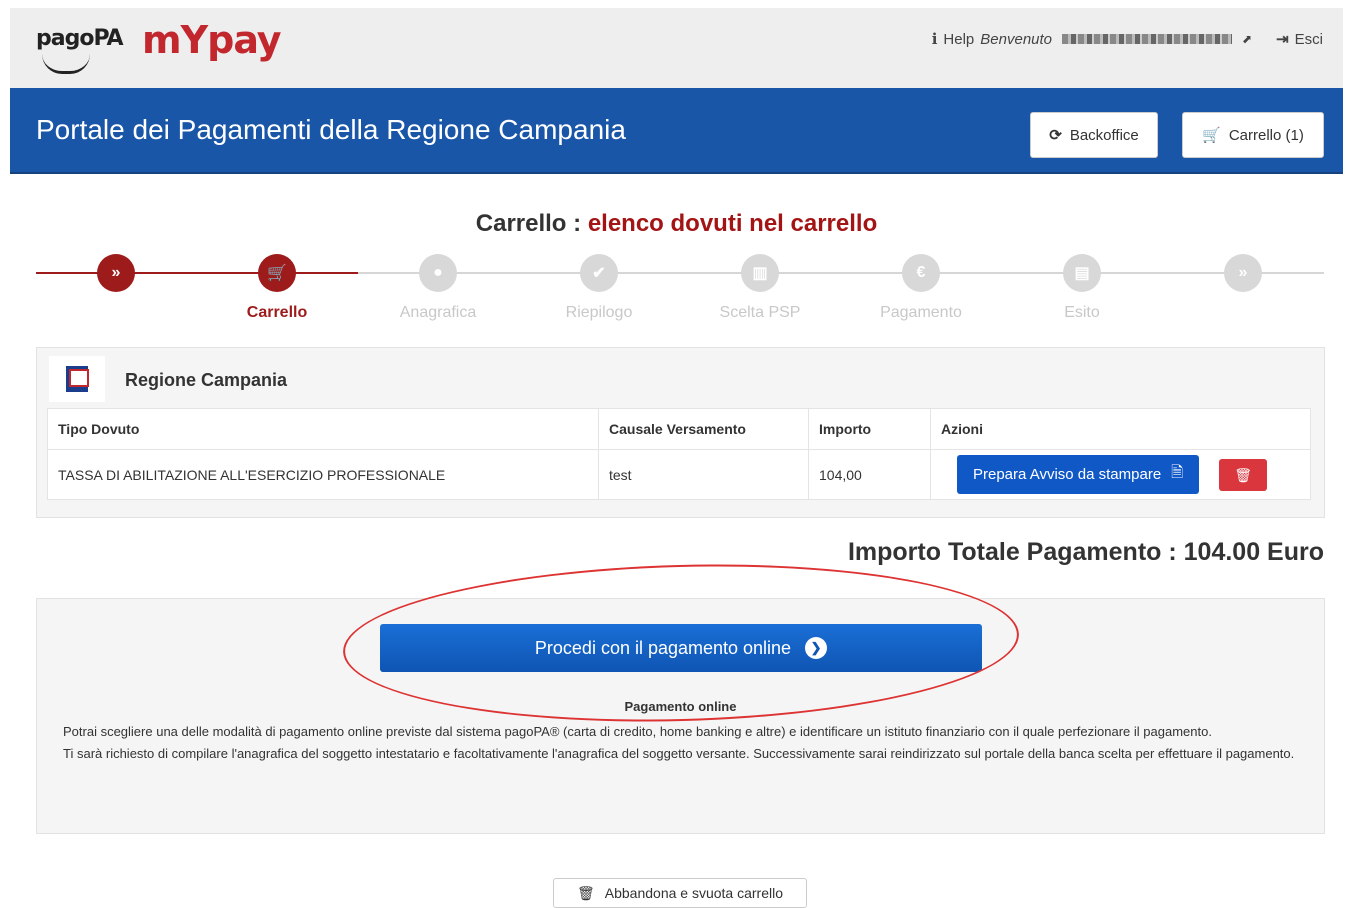 The width and height of the screenshot is (1353, 908). Describe the element at coordinates (1016, 39) in the screenshot. I see `welcome-text: Benvenuto` at that location.